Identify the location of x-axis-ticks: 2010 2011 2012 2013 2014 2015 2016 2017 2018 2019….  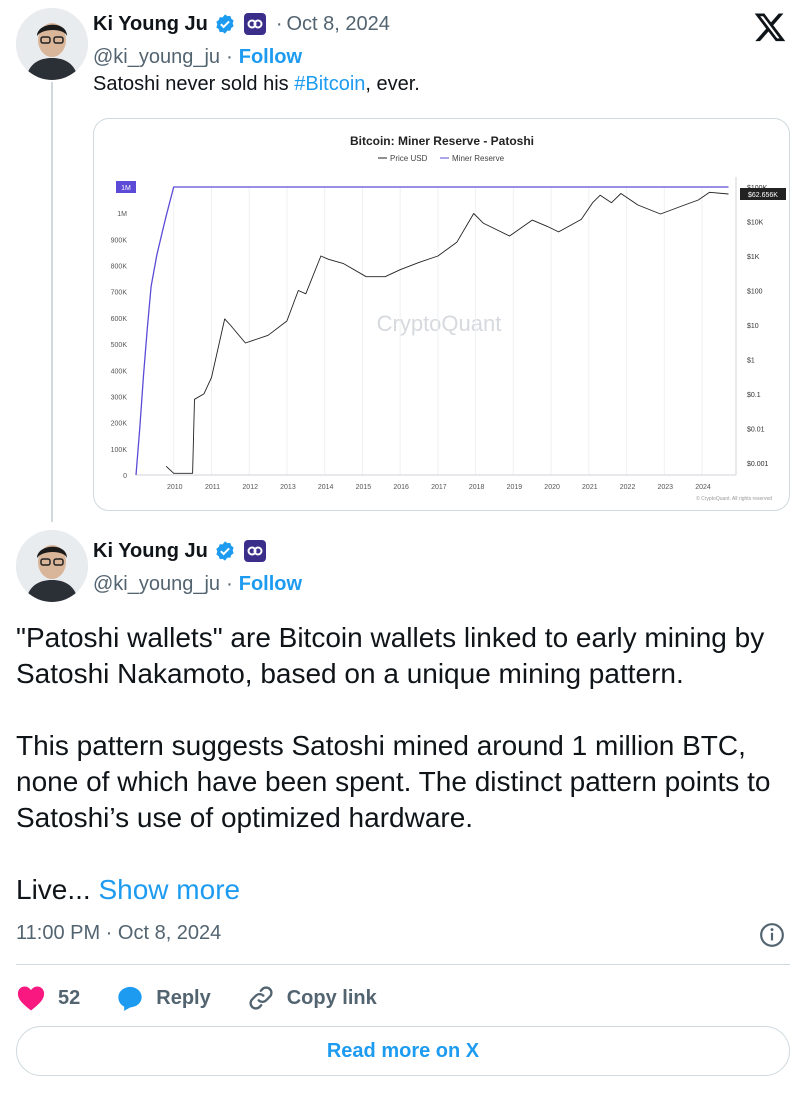
(439, 487).